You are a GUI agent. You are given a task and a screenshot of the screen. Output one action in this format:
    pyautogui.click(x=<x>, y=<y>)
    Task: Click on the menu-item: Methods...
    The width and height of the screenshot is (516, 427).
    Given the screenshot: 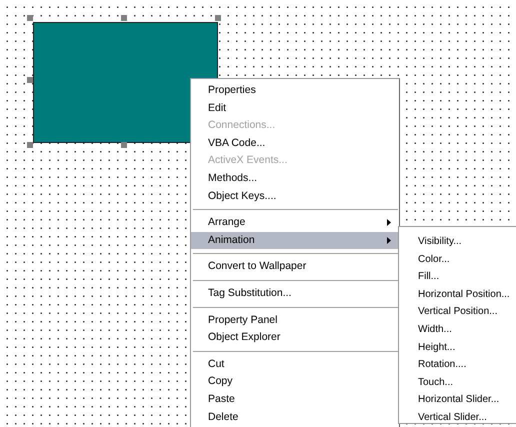 What is the action you would take?
    pyautogui.click(x=295, y=179)
    